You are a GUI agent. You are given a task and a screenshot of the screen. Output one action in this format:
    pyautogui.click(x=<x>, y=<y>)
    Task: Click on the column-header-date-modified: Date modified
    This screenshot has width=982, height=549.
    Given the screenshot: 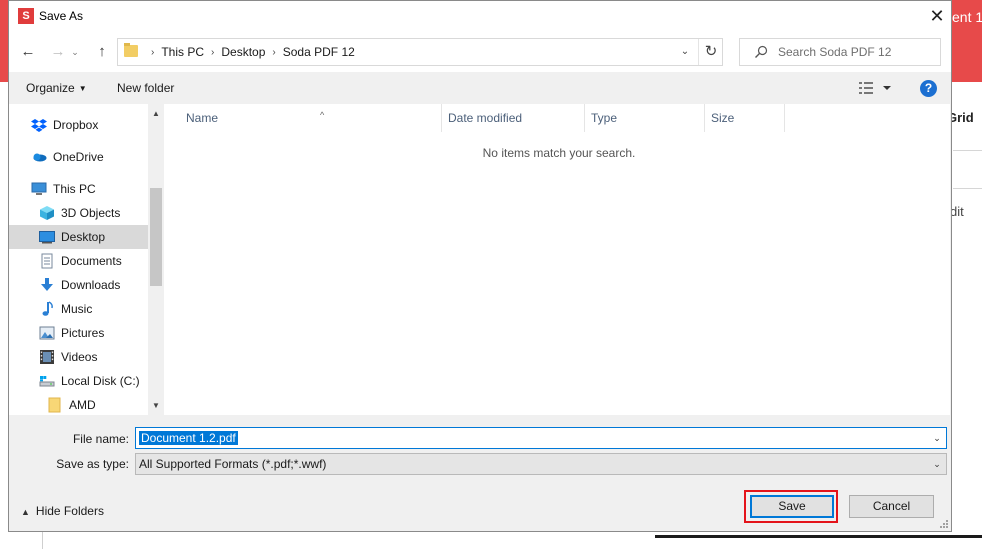 What is the action you would take?
    pyautogui.click(x=513, y=118)
    